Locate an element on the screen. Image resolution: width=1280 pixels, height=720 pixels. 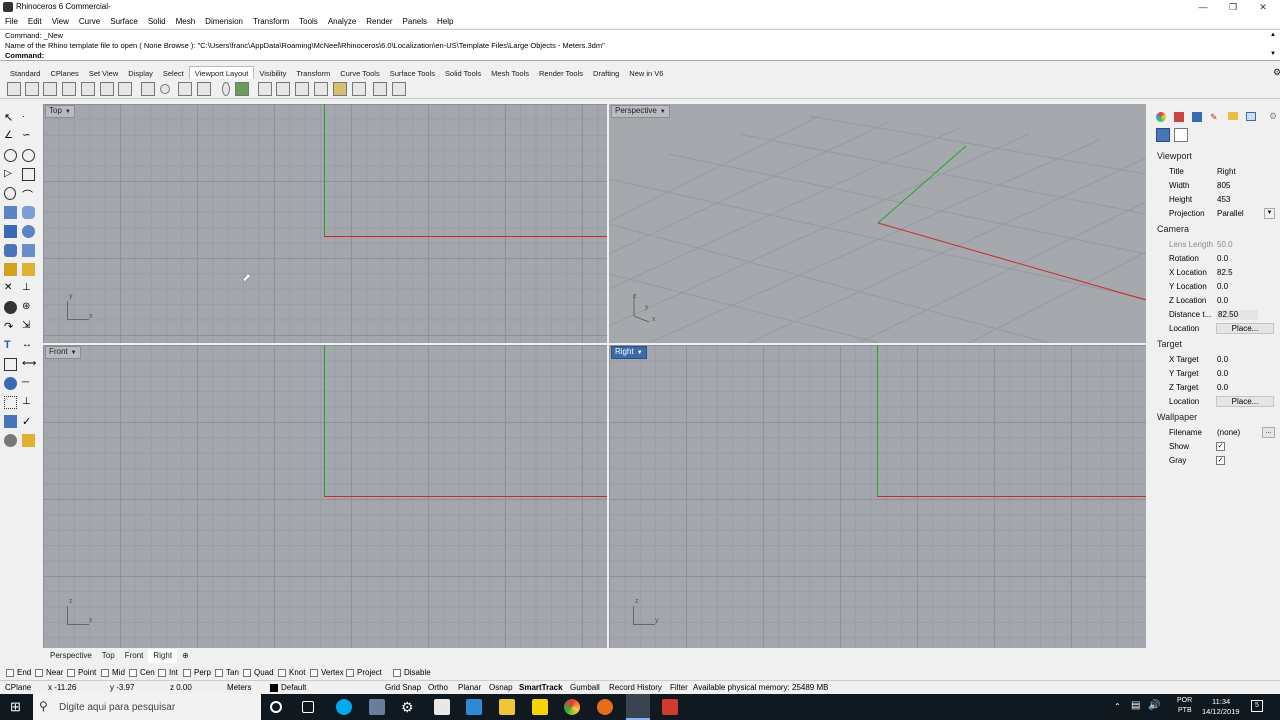
check-icon: ✓ is located at coordinates (28, 421).